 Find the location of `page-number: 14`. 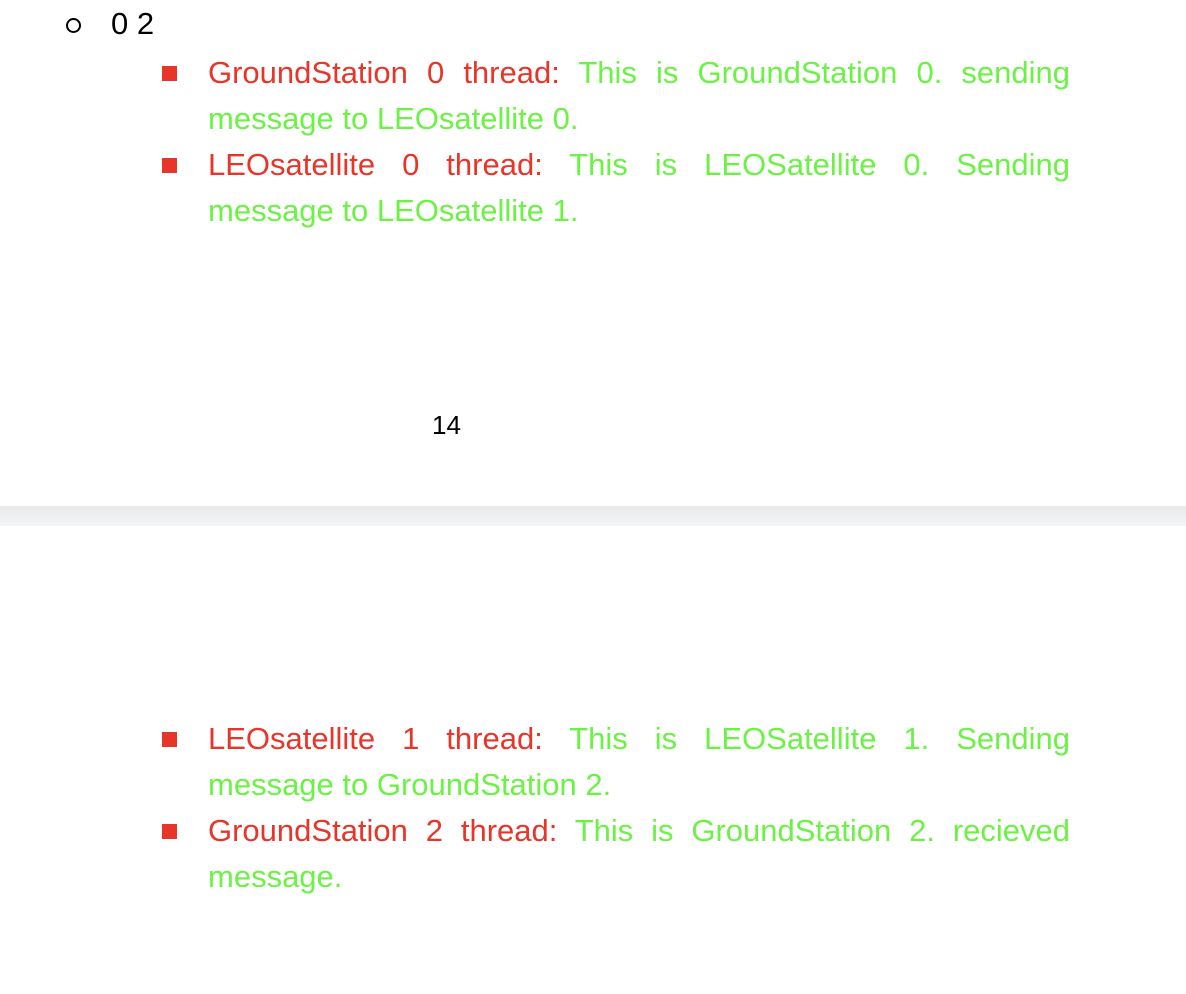

page-number: 14 is located at coordinates (446, 425).